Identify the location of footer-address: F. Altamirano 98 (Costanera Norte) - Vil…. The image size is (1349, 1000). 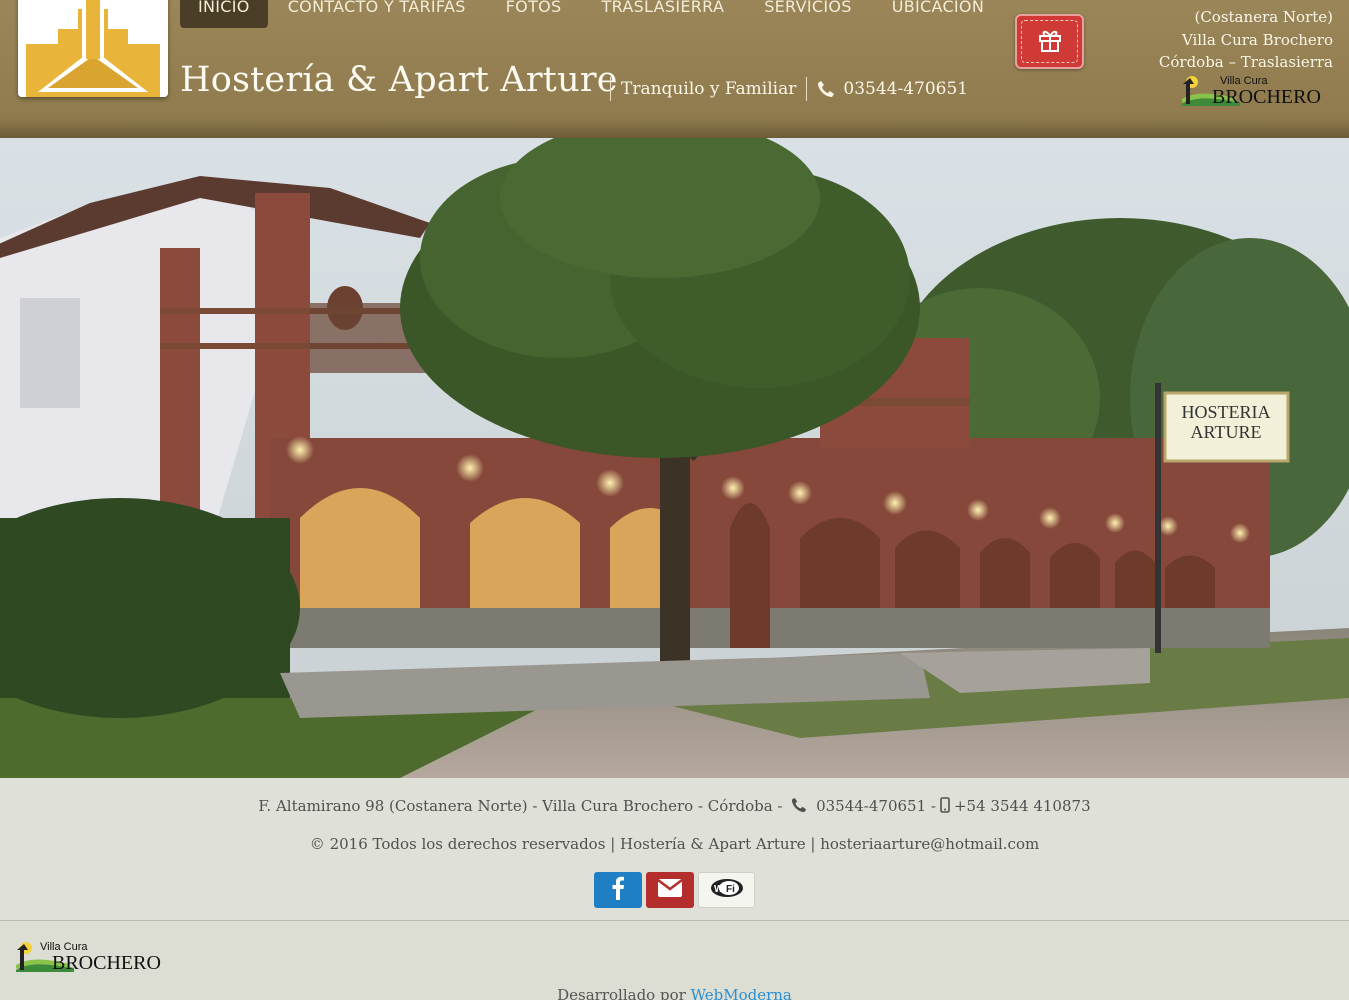
(520, 806).